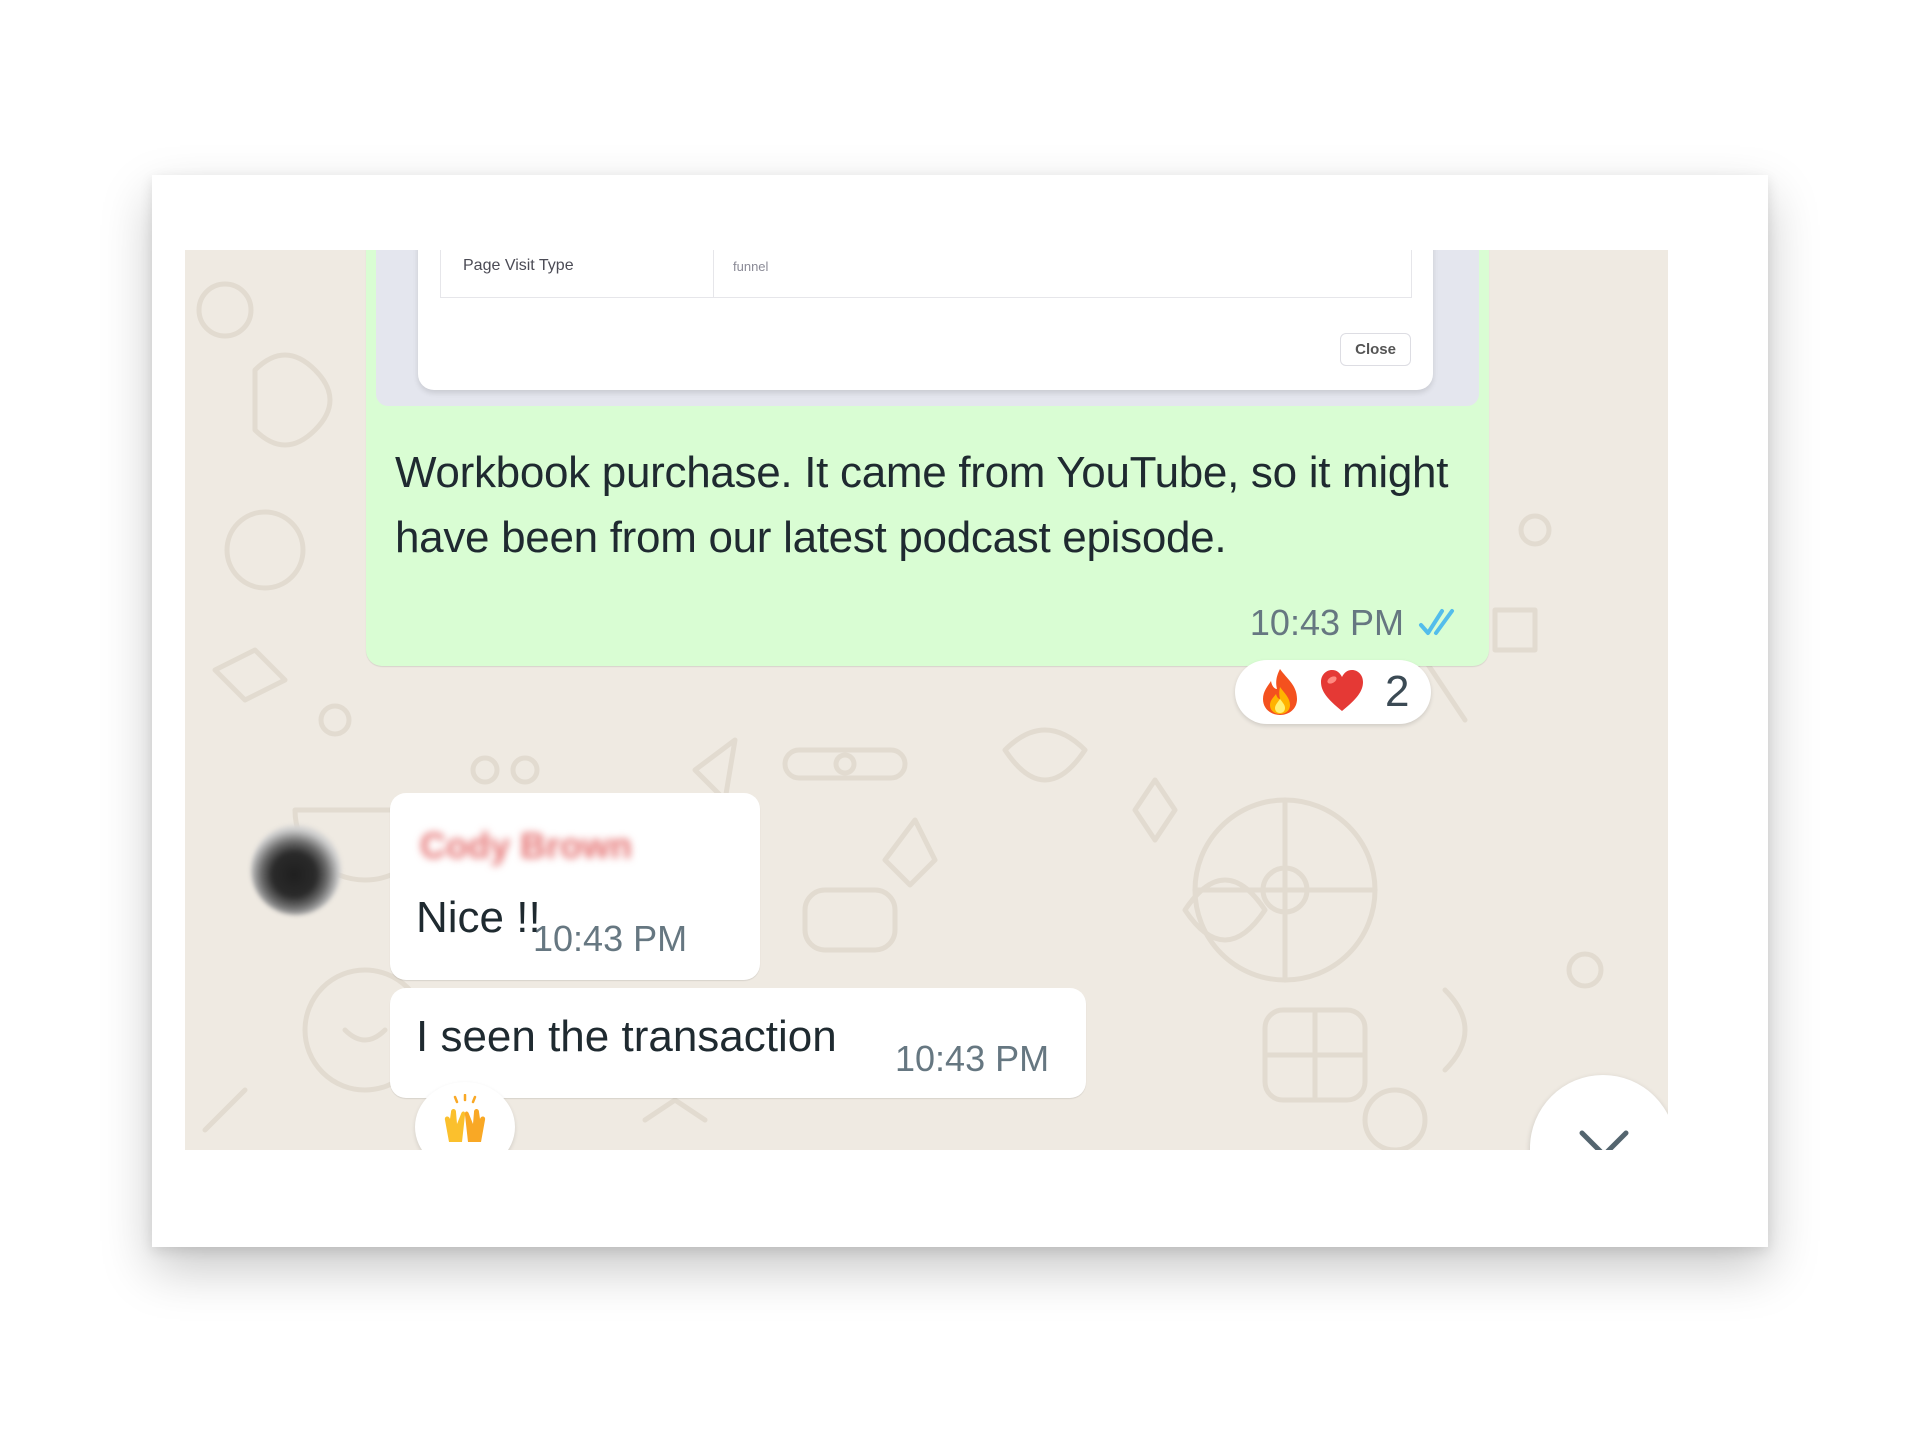  Describe the element at coordinates (1604, 1140) in the screenshot. I see `chevron-down-icon` at that location.